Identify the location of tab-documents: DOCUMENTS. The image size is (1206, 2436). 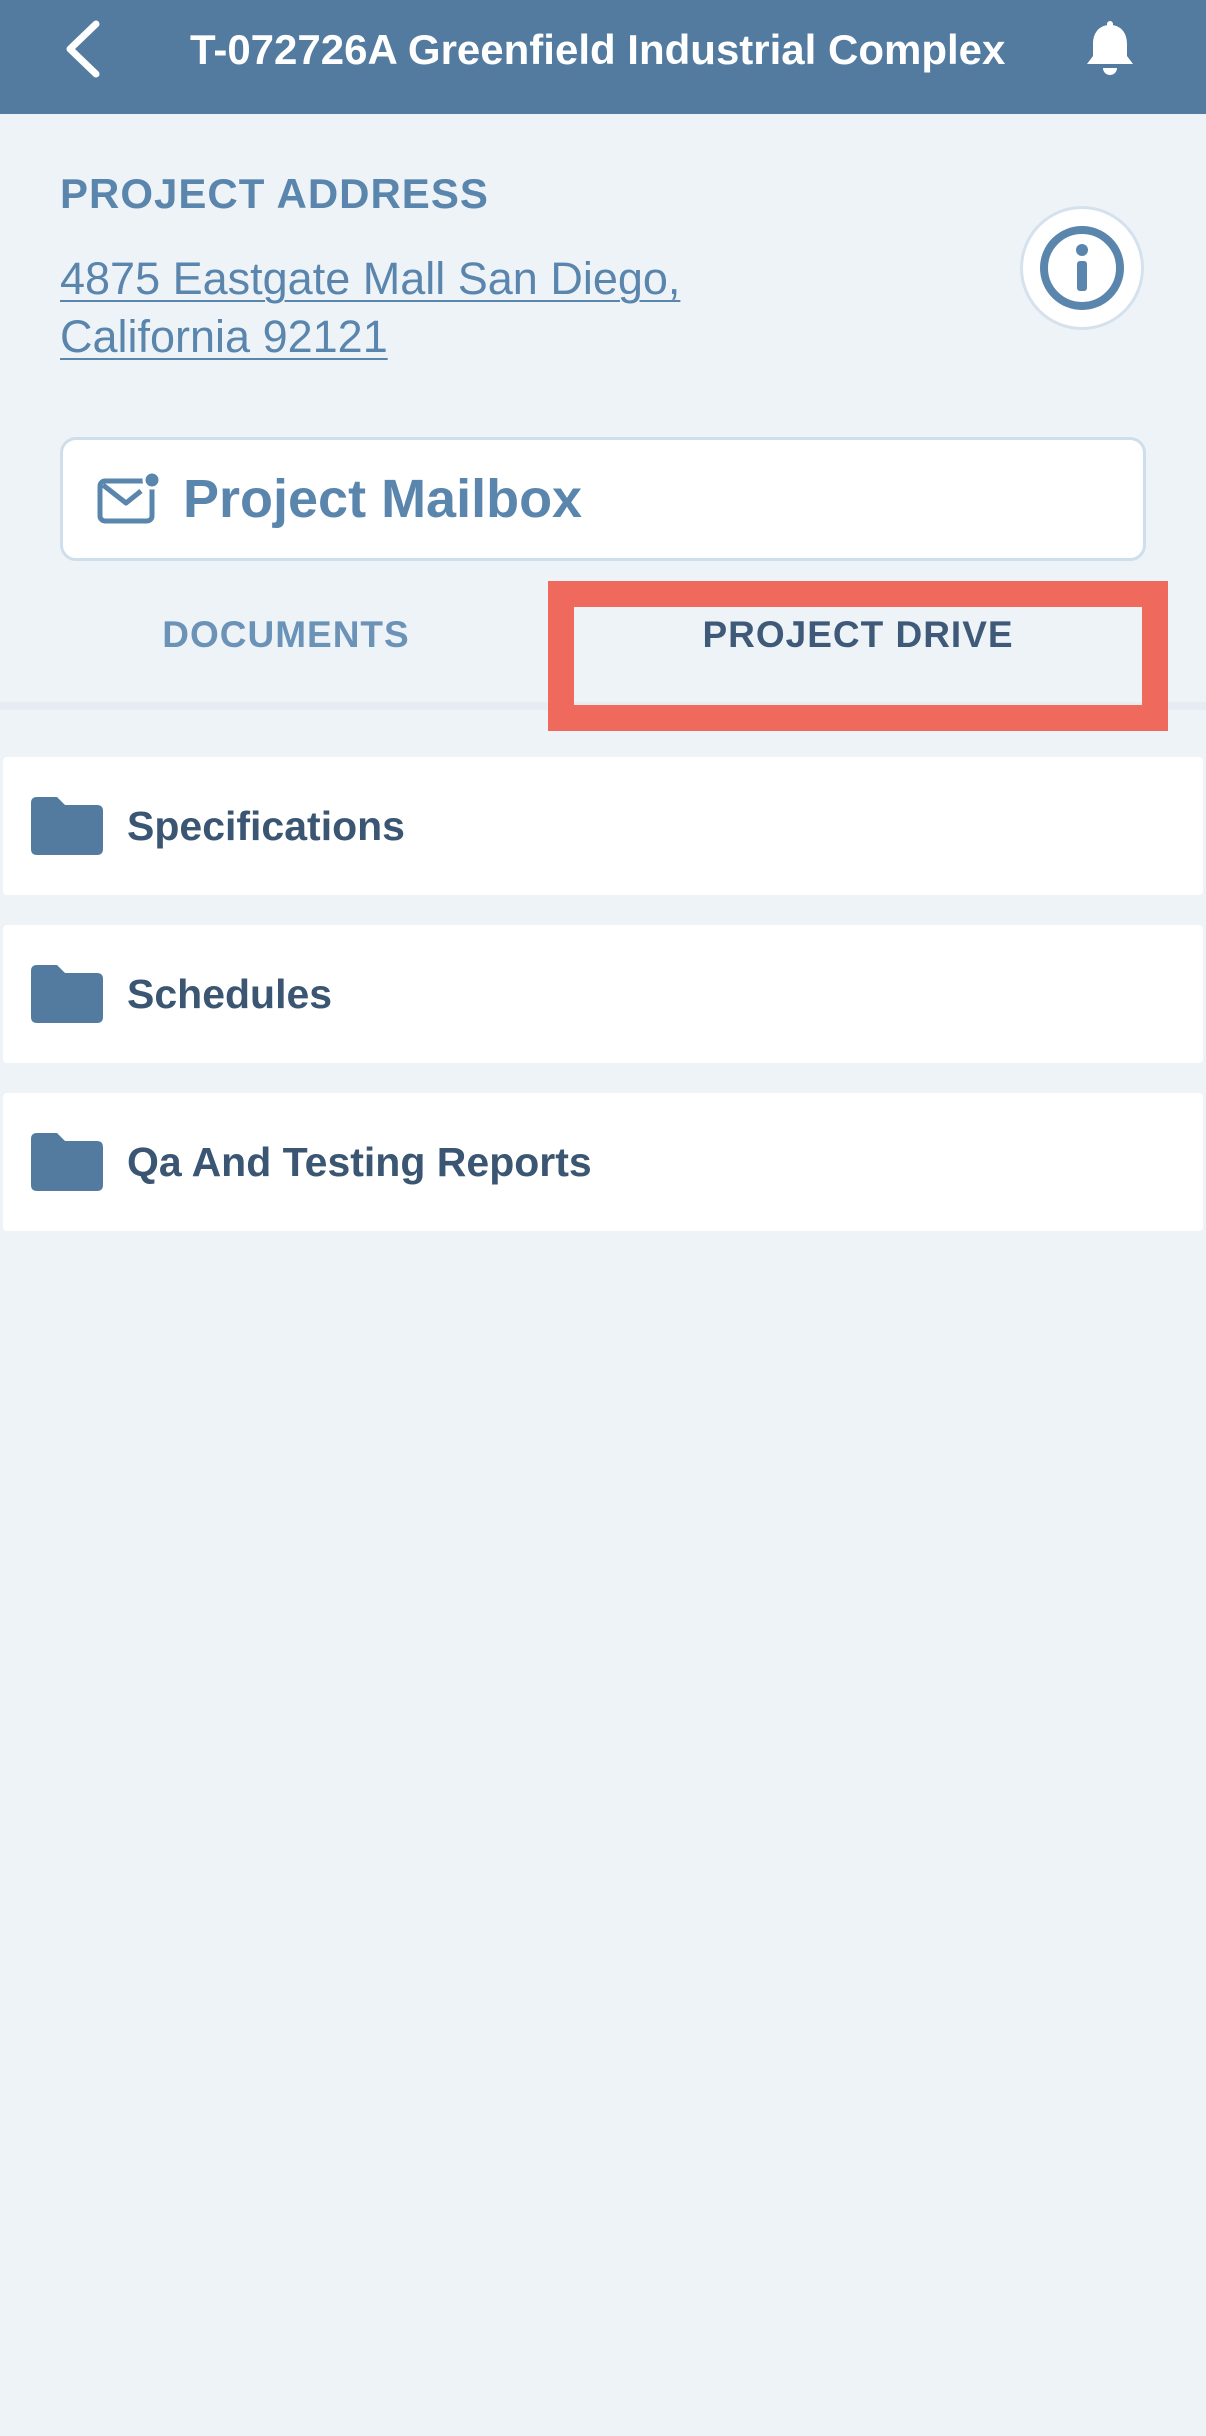
(286, 635).